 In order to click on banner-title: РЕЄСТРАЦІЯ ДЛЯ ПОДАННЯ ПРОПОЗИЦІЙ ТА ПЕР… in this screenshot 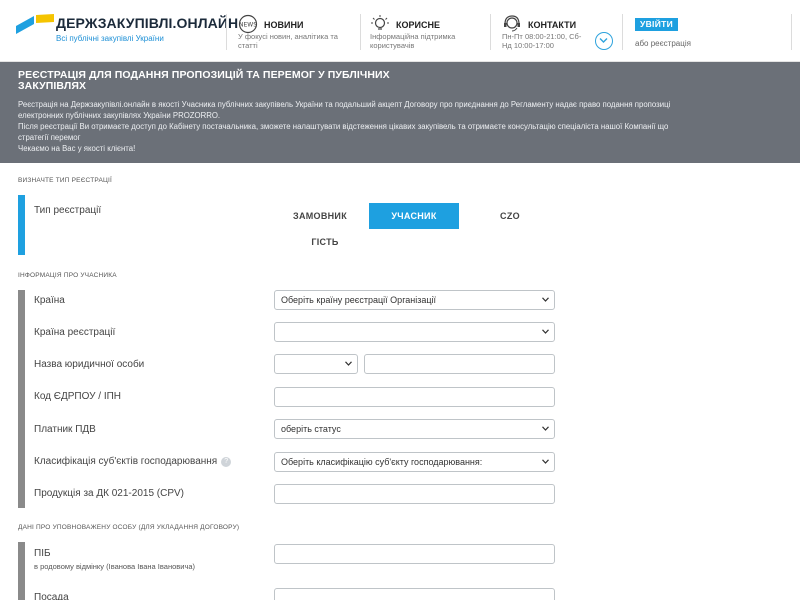, I will do `click(204, 80)`.